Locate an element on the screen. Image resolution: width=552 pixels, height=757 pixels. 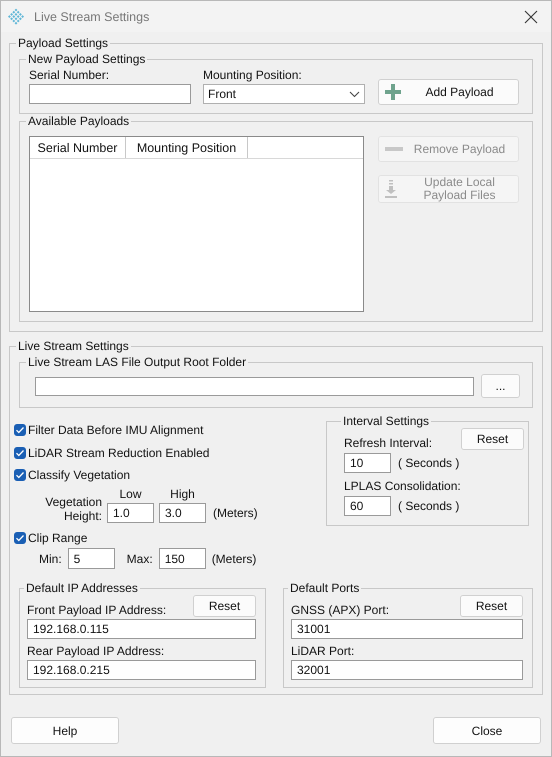
group-title: Available Payloads is located at coordinates (78, 121).